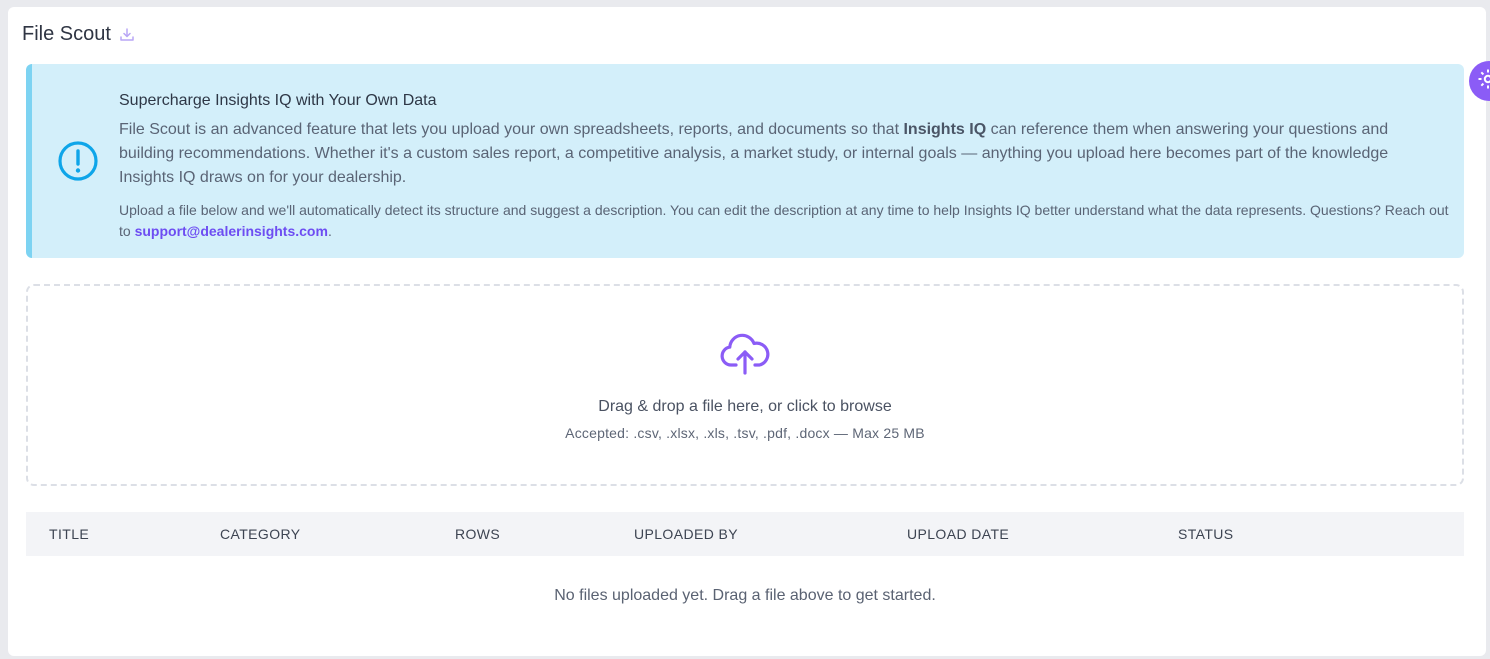 The image size is (1490, 659). What do you see at coordinates (78, 161) in the screenshot?
I see `exclamation-circle-icon` at bounding box center [78, 161].